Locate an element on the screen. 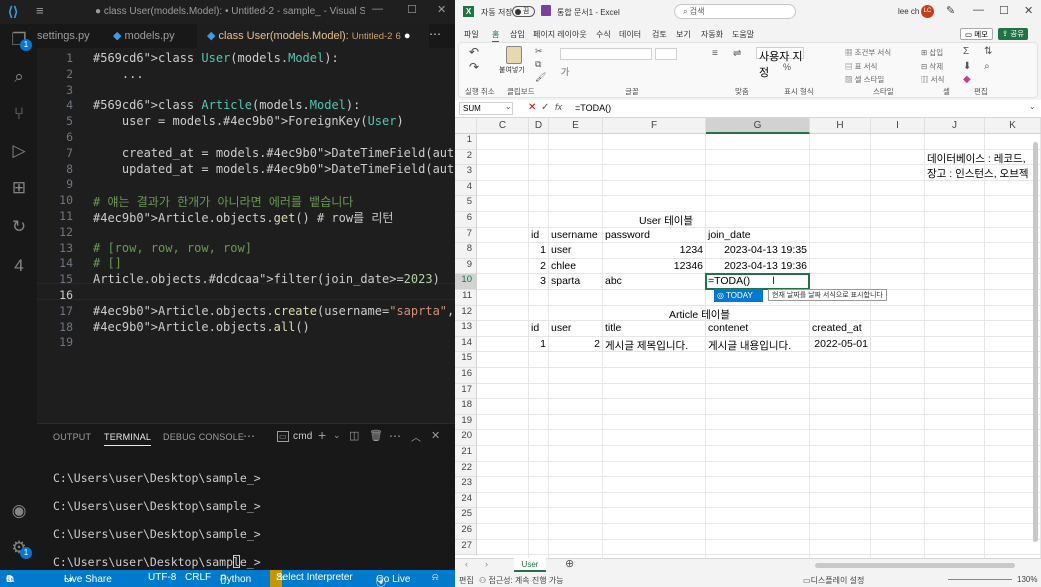 The height and width of the screenshot is (587, 1041). display-settings-button: ▭디스플레이 설정 is located at coordinates (833, 580).